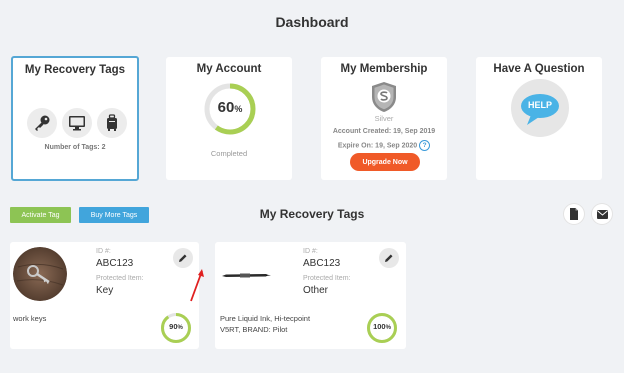  What do you see at coordinates (197, 285) in the screenshot?
I see `red-arrow` at bounding box center [197, 285].